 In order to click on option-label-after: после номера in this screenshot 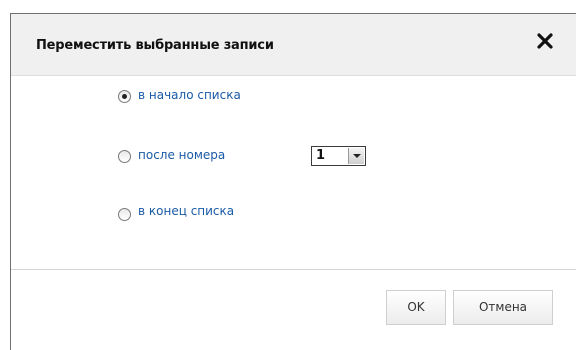, I will do `click(181, 155)`.